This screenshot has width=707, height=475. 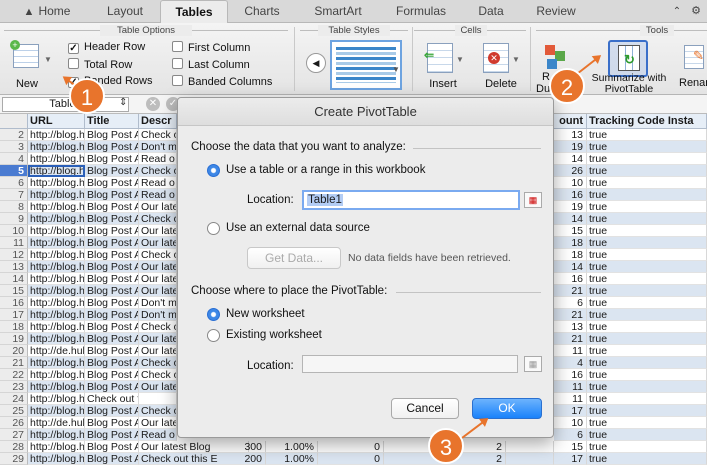 I want to click on use-external-radio, so click(x=213, y=228).